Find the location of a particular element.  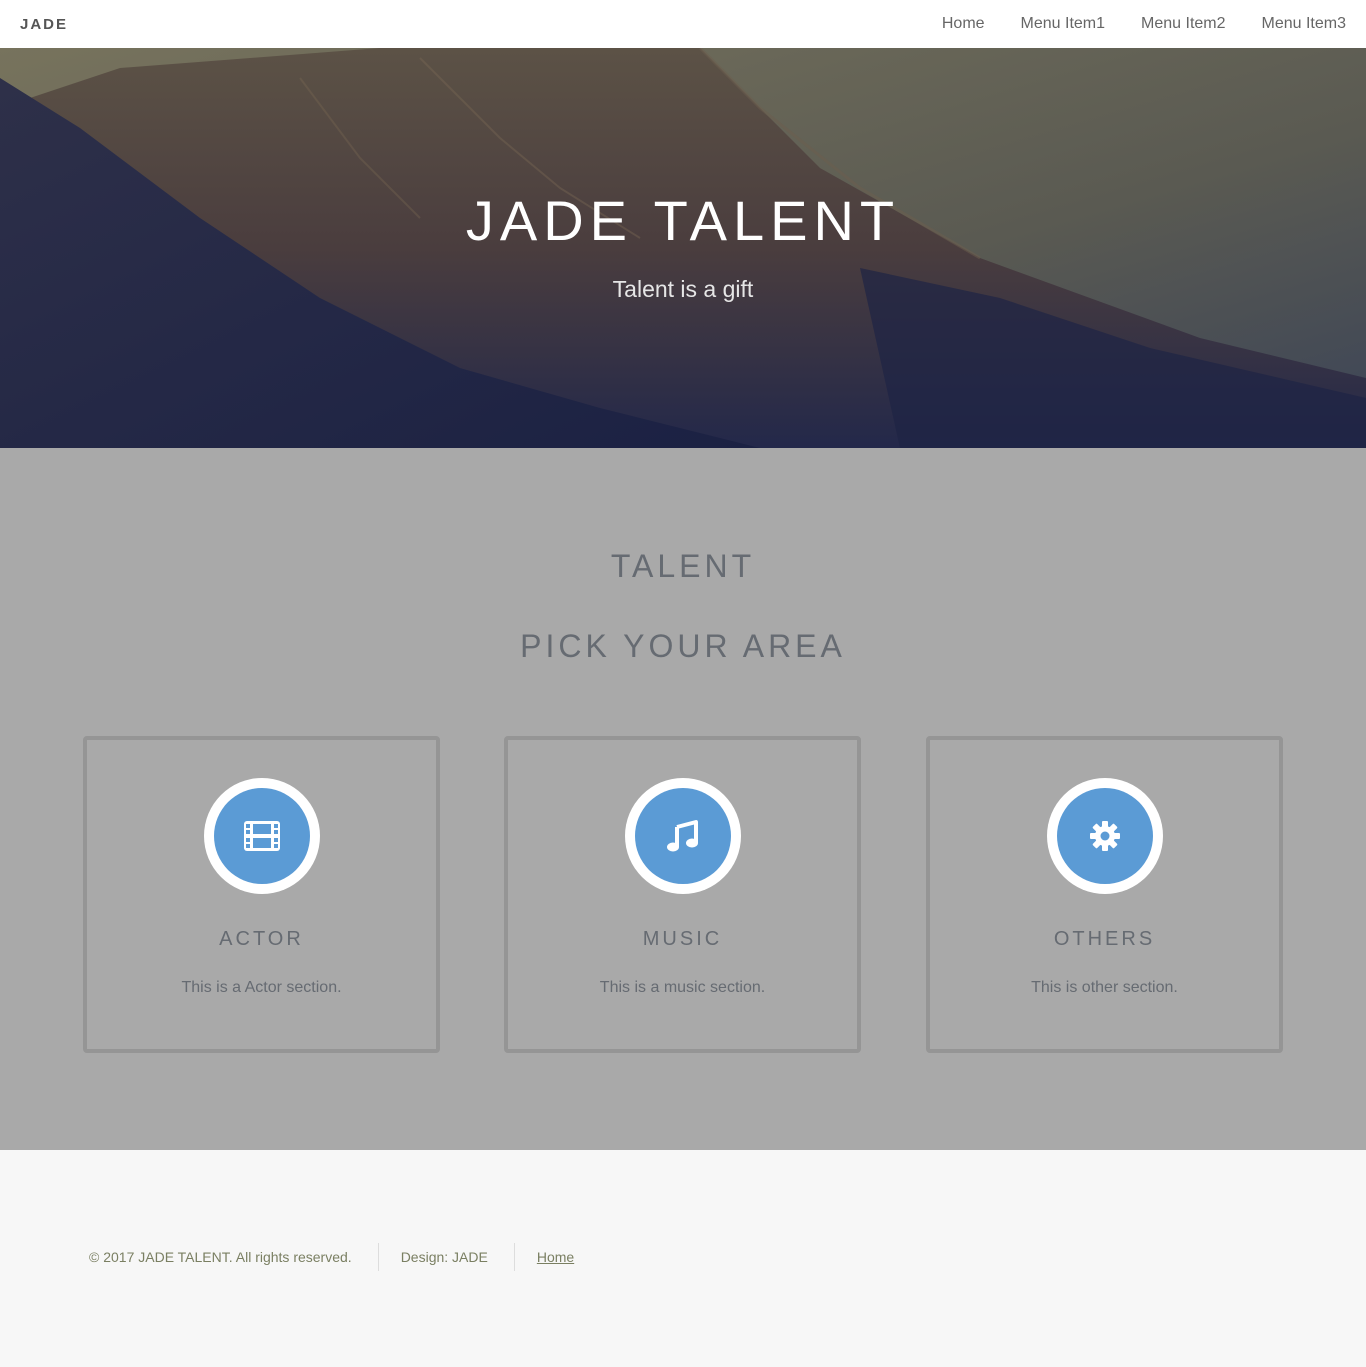

nav-item-home: Home is located at coordinates (963, 24).